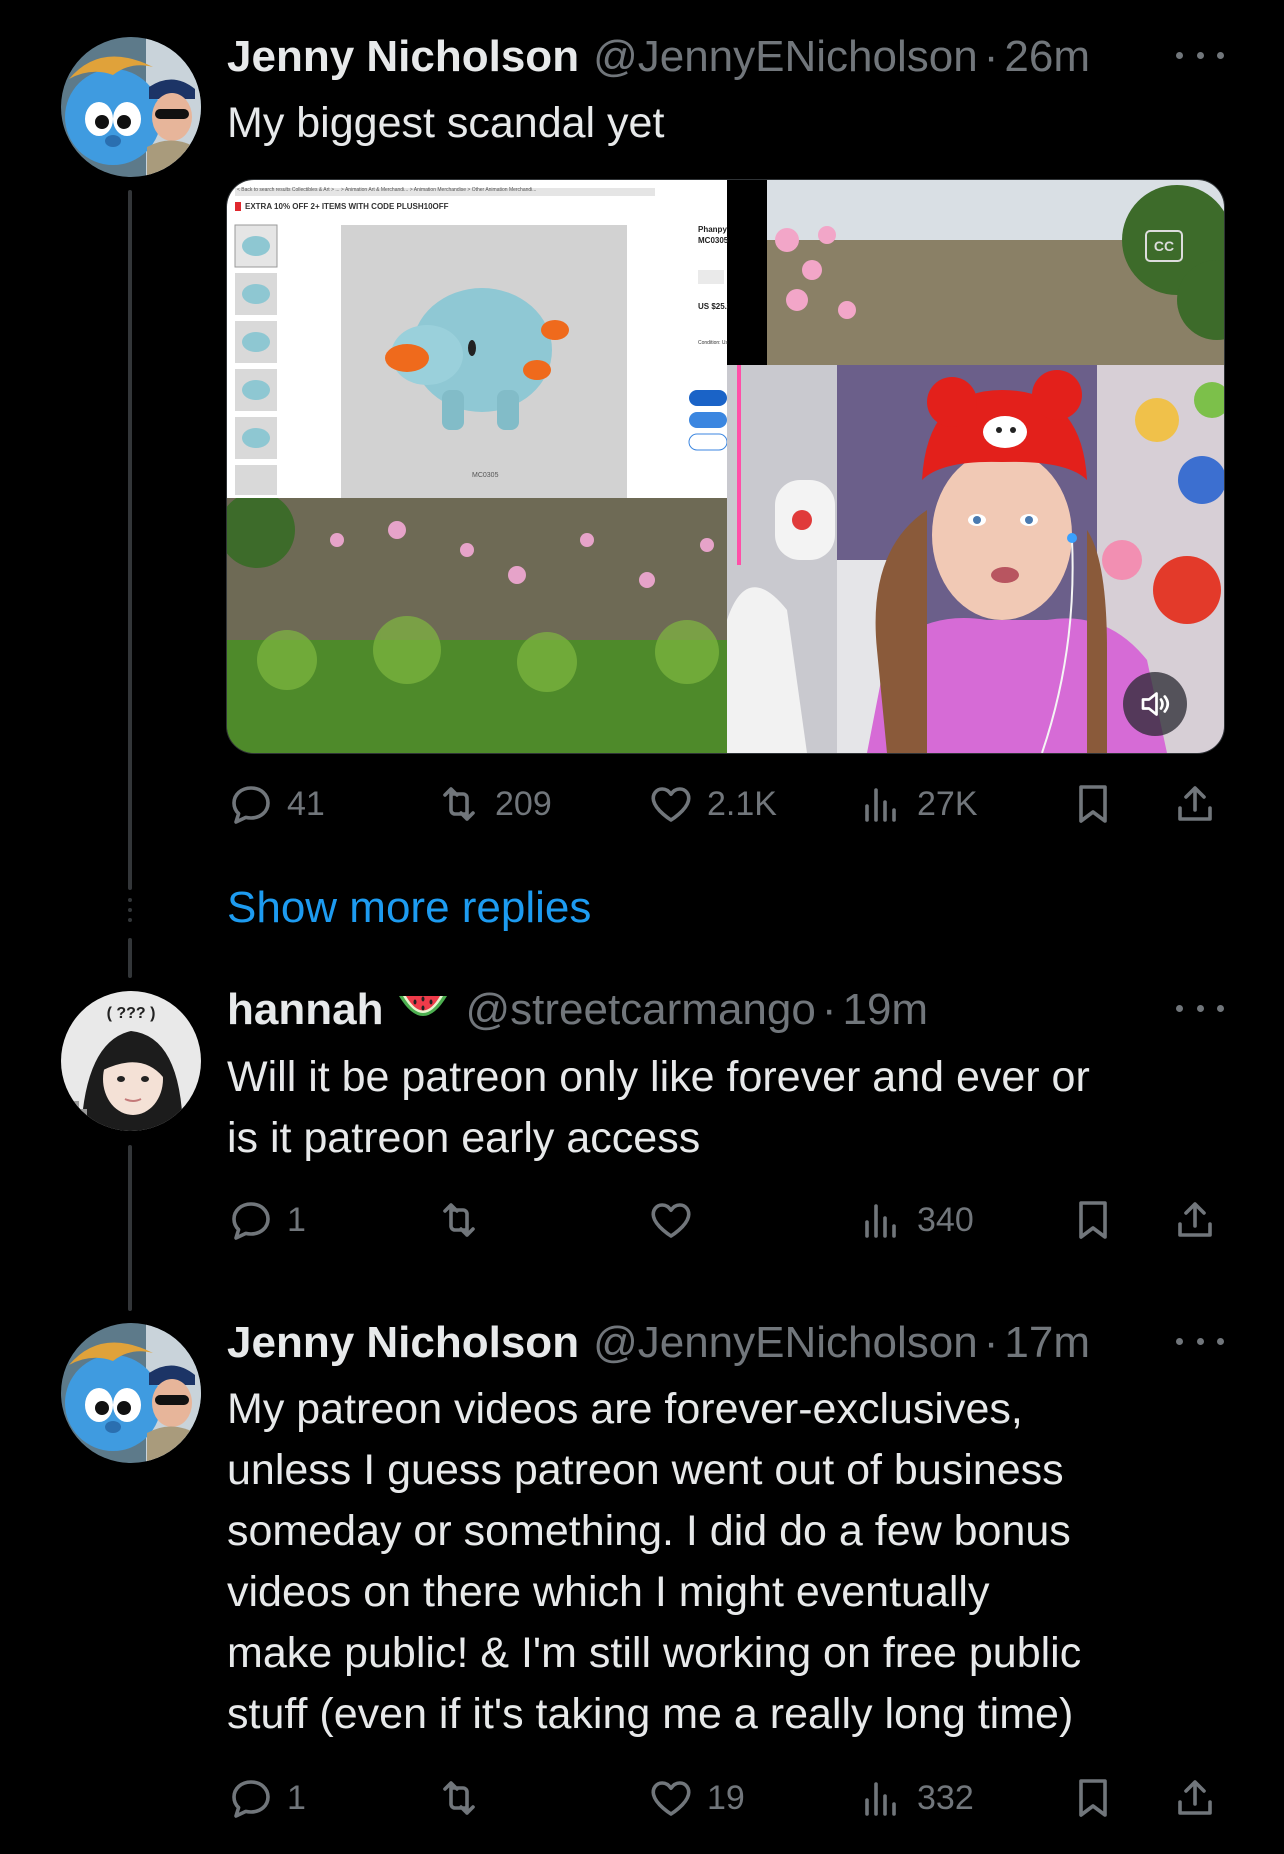 The width and height of the screenshot is (1284, 1854). Describe the element at coordinates (305, 1010) in the screenshot. I see `author-name: hannah` at that location.